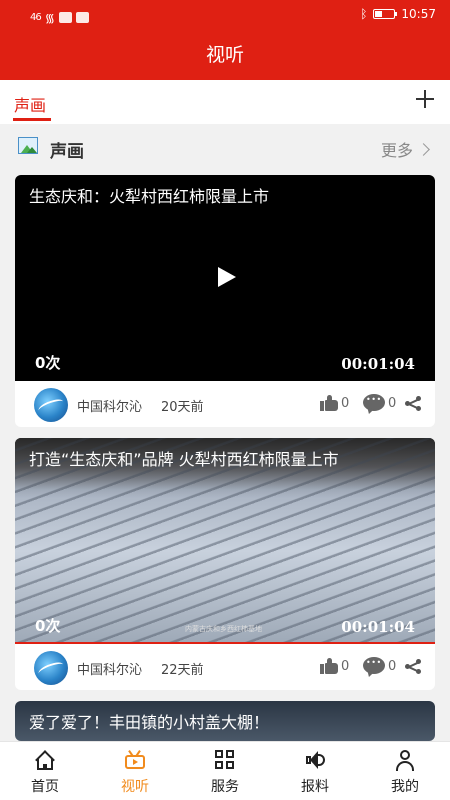 This screenshot has width=450, height=800. I want to click on wifi-icon: ᯾, so click(49, 18).